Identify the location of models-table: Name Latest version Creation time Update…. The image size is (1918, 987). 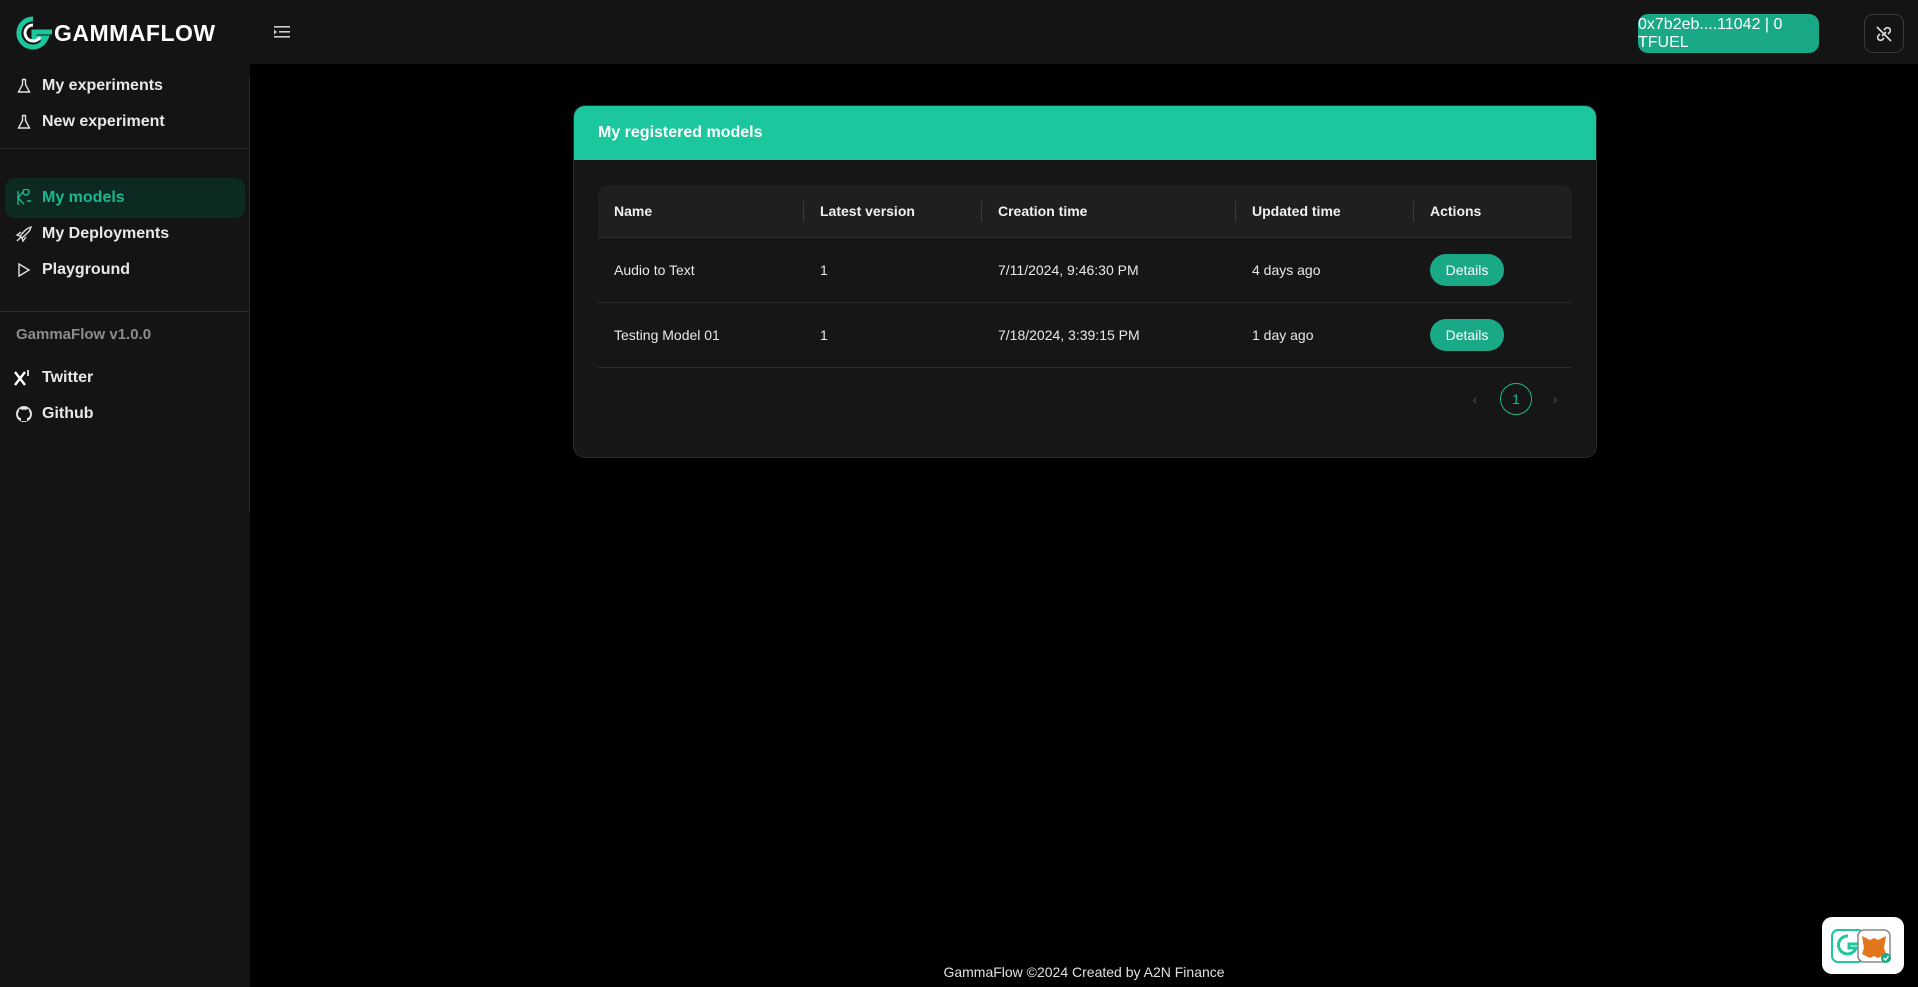
(1085, 276).